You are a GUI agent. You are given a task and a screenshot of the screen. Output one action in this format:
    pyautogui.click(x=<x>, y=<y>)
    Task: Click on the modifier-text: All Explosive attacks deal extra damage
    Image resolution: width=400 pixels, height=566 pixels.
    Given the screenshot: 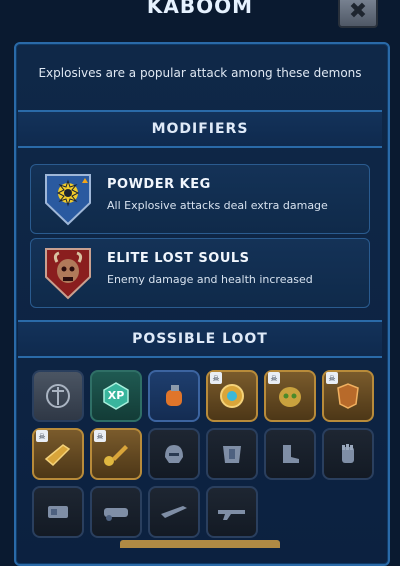 What is the action you would take?
    pyautogui.click(x=217, y=205)
    